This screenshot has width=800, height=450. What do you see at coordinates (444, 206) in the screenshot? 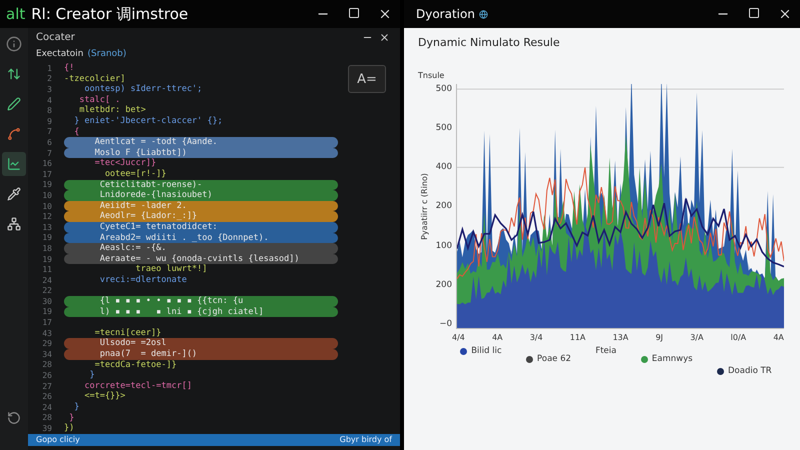
I see `tick-label: 200` at bounding box center [444, 206].